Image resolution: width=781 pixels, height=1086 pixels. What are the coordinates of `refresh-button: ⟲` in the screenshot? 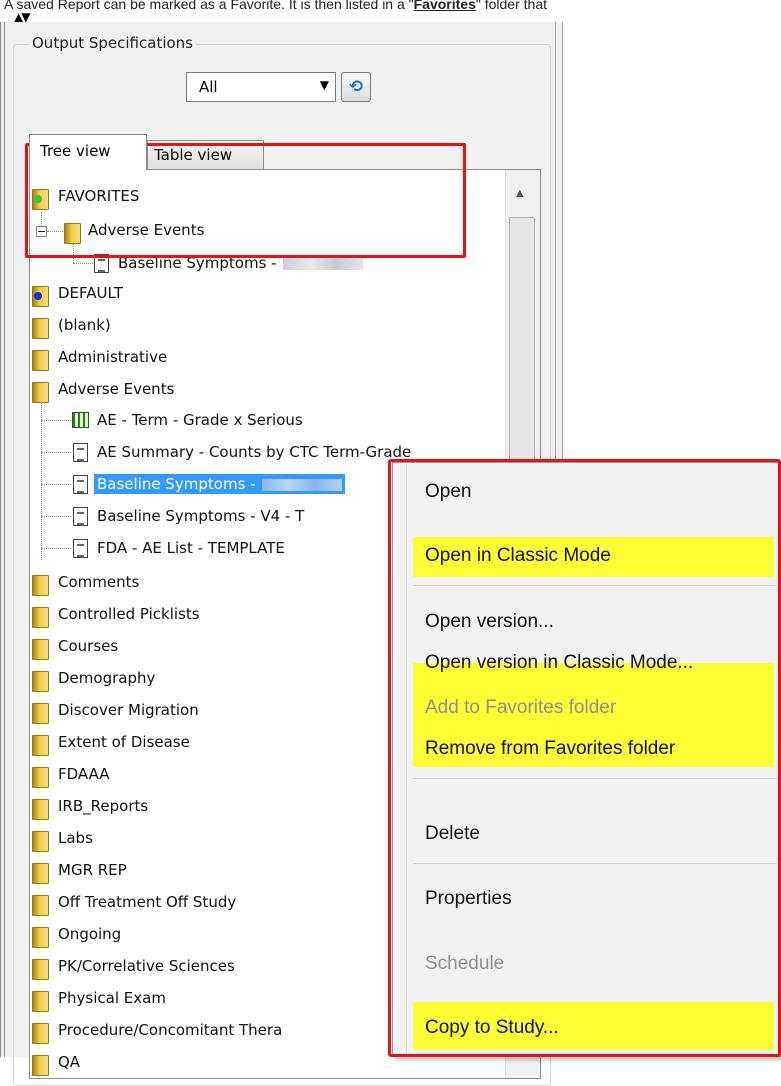 It's located at (356, 87).